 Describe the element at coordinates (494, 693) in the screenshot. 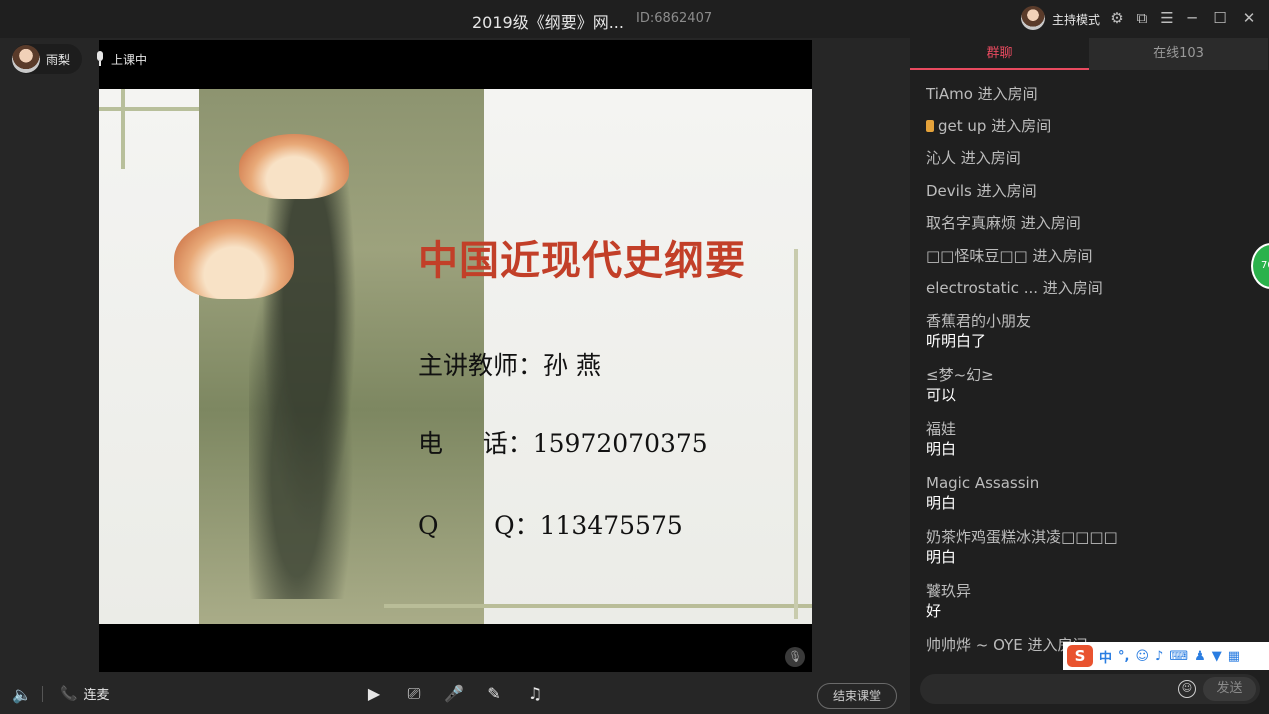

I see `whiteboard-edit-icon: ✎` at that location.